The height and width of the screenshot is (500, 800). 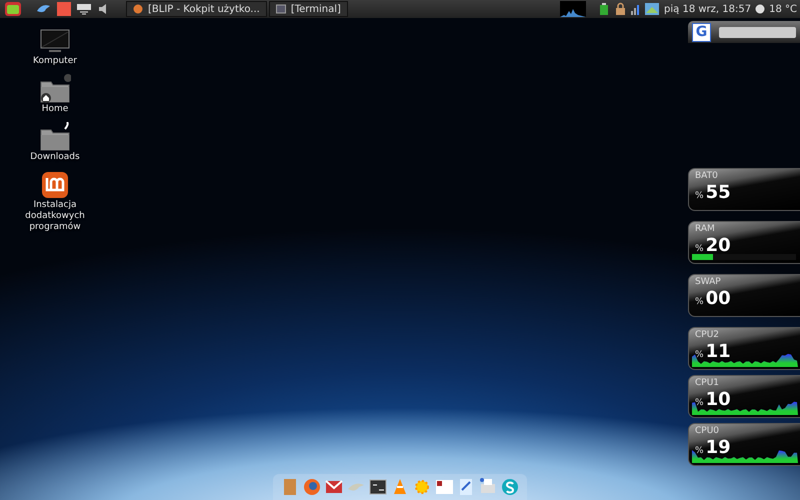 I want to click on clock: pią 18 wrz, 18:57, so click(x=708, y=9).